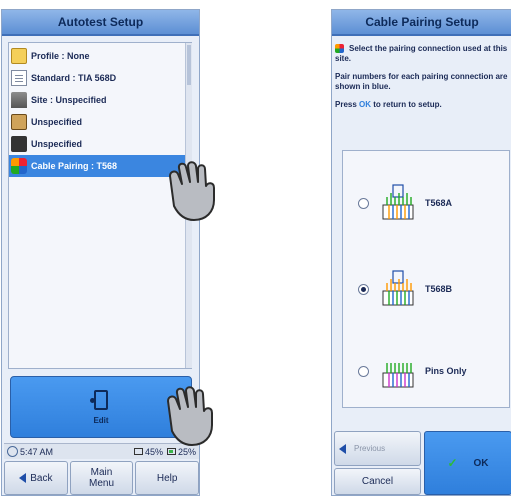 The height and width of the screenshot is (498, 511). What do you see at coordinates (186, 451) in the screenshot?
I see `battery-level-2: 25%` at bounding box center [186, 451].